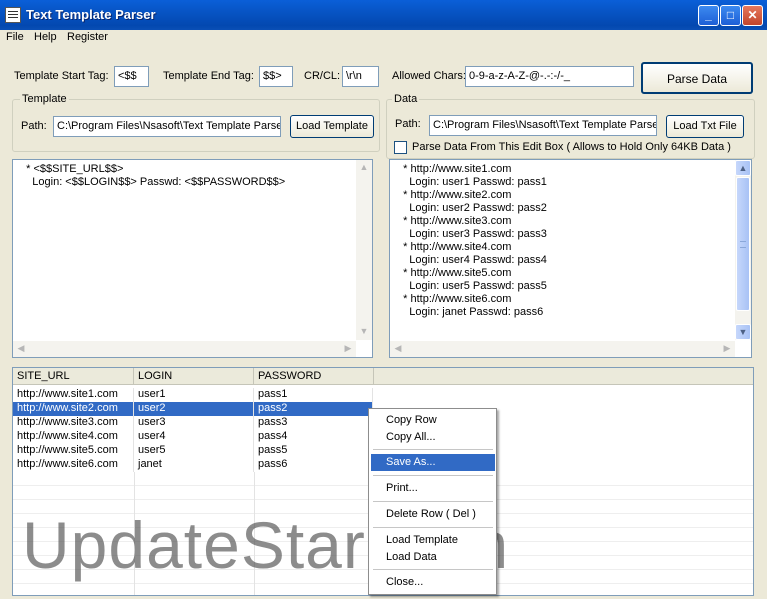  I want to click on cell-site-url: http://www.site6.com, so click(73, 465).